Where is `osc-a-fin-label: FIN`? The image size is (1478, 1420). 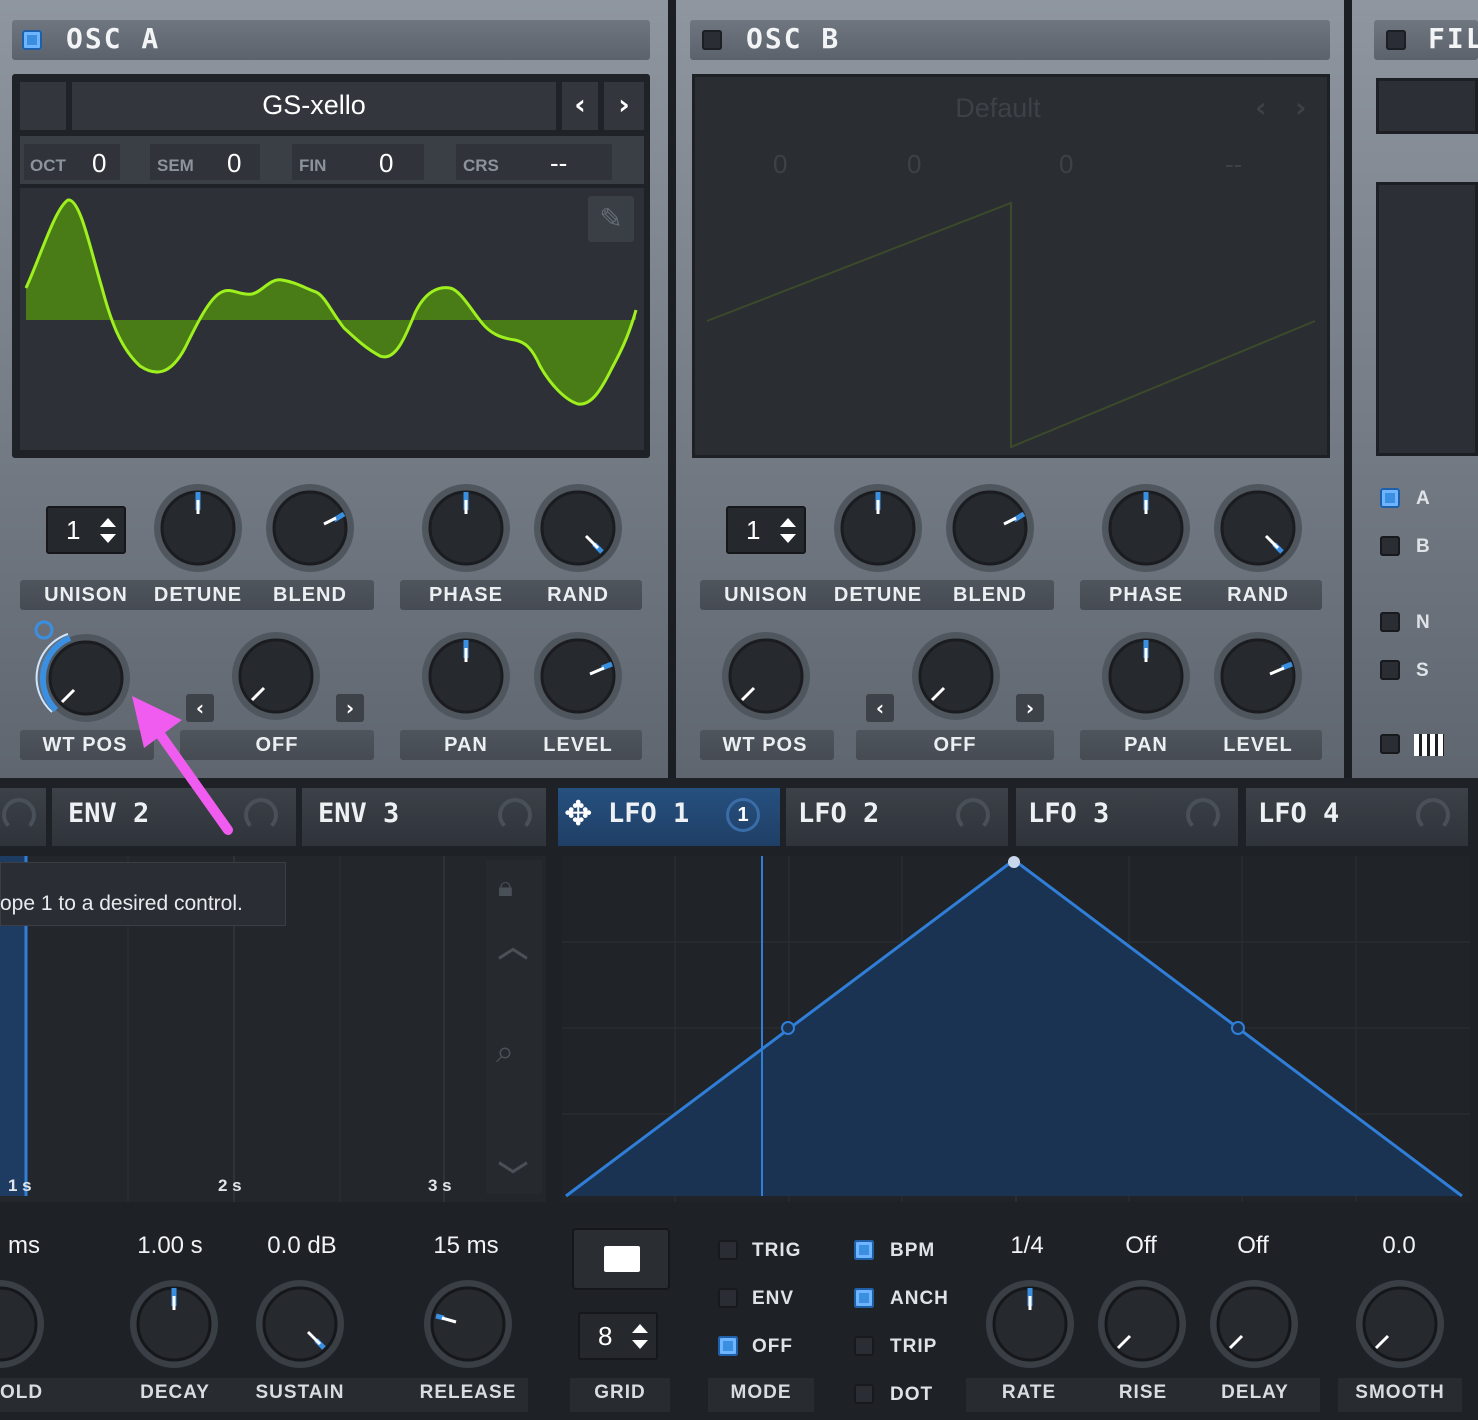
osc-a-fin-label: FIN is located at coordinates (313, 165).